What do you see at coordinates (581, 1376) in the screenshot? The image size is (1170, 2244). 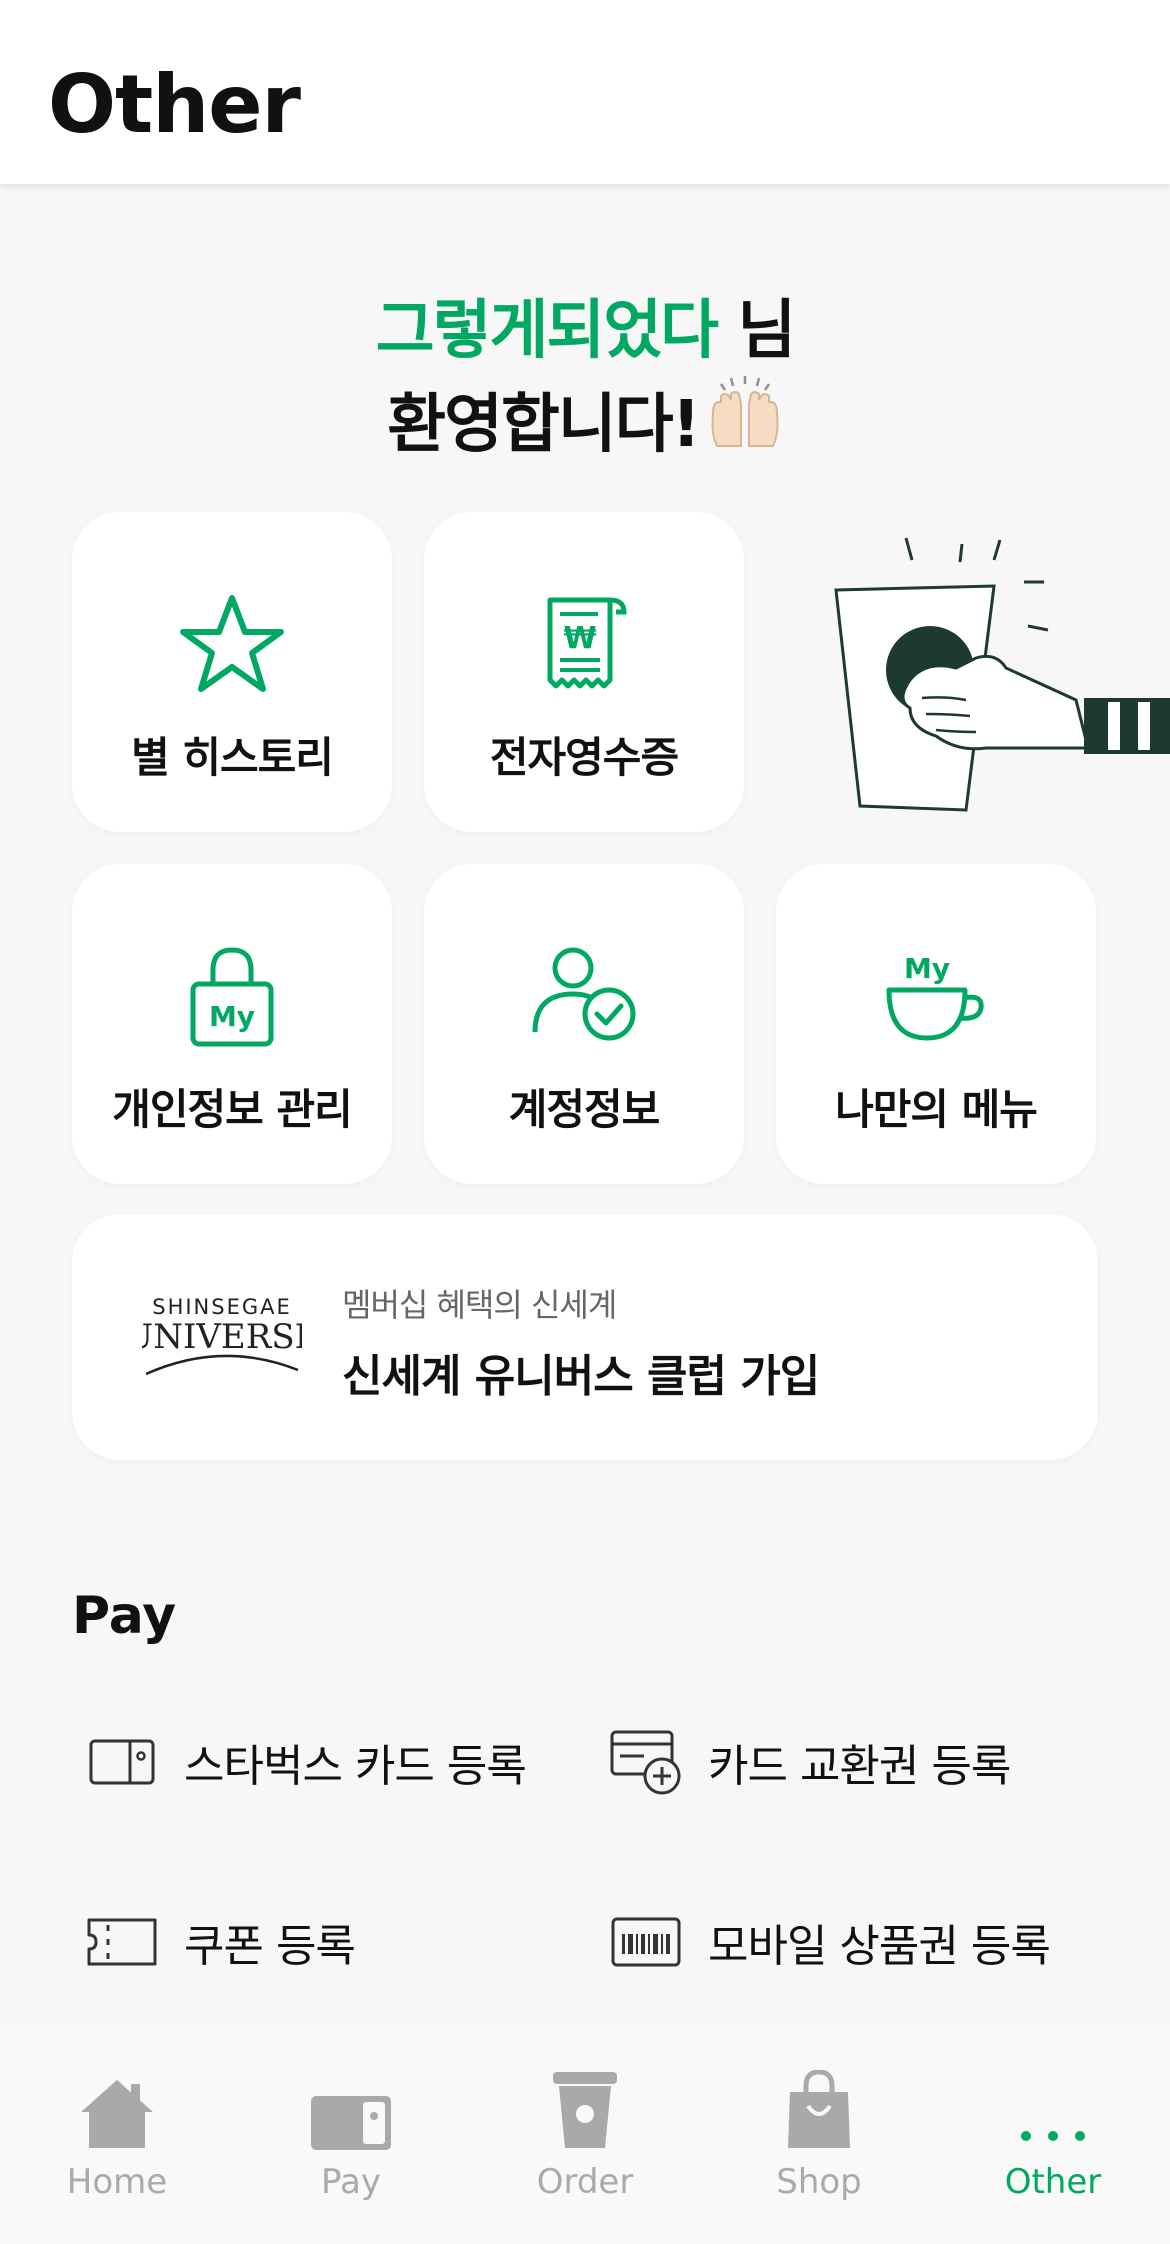 I see `universe-title: 신세계 유니버스 클럽 가입` at bounding box center [581, 1376].